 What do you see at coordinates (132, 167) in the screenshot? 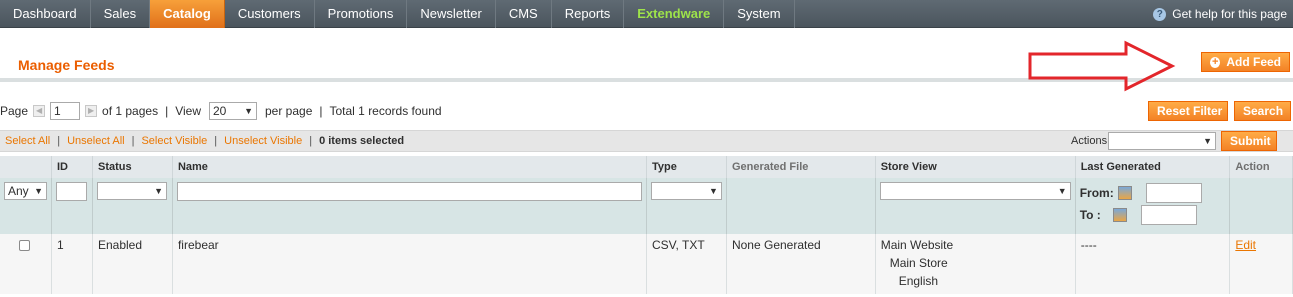
I see `header-status: Status` at bounding box center [132, 167].